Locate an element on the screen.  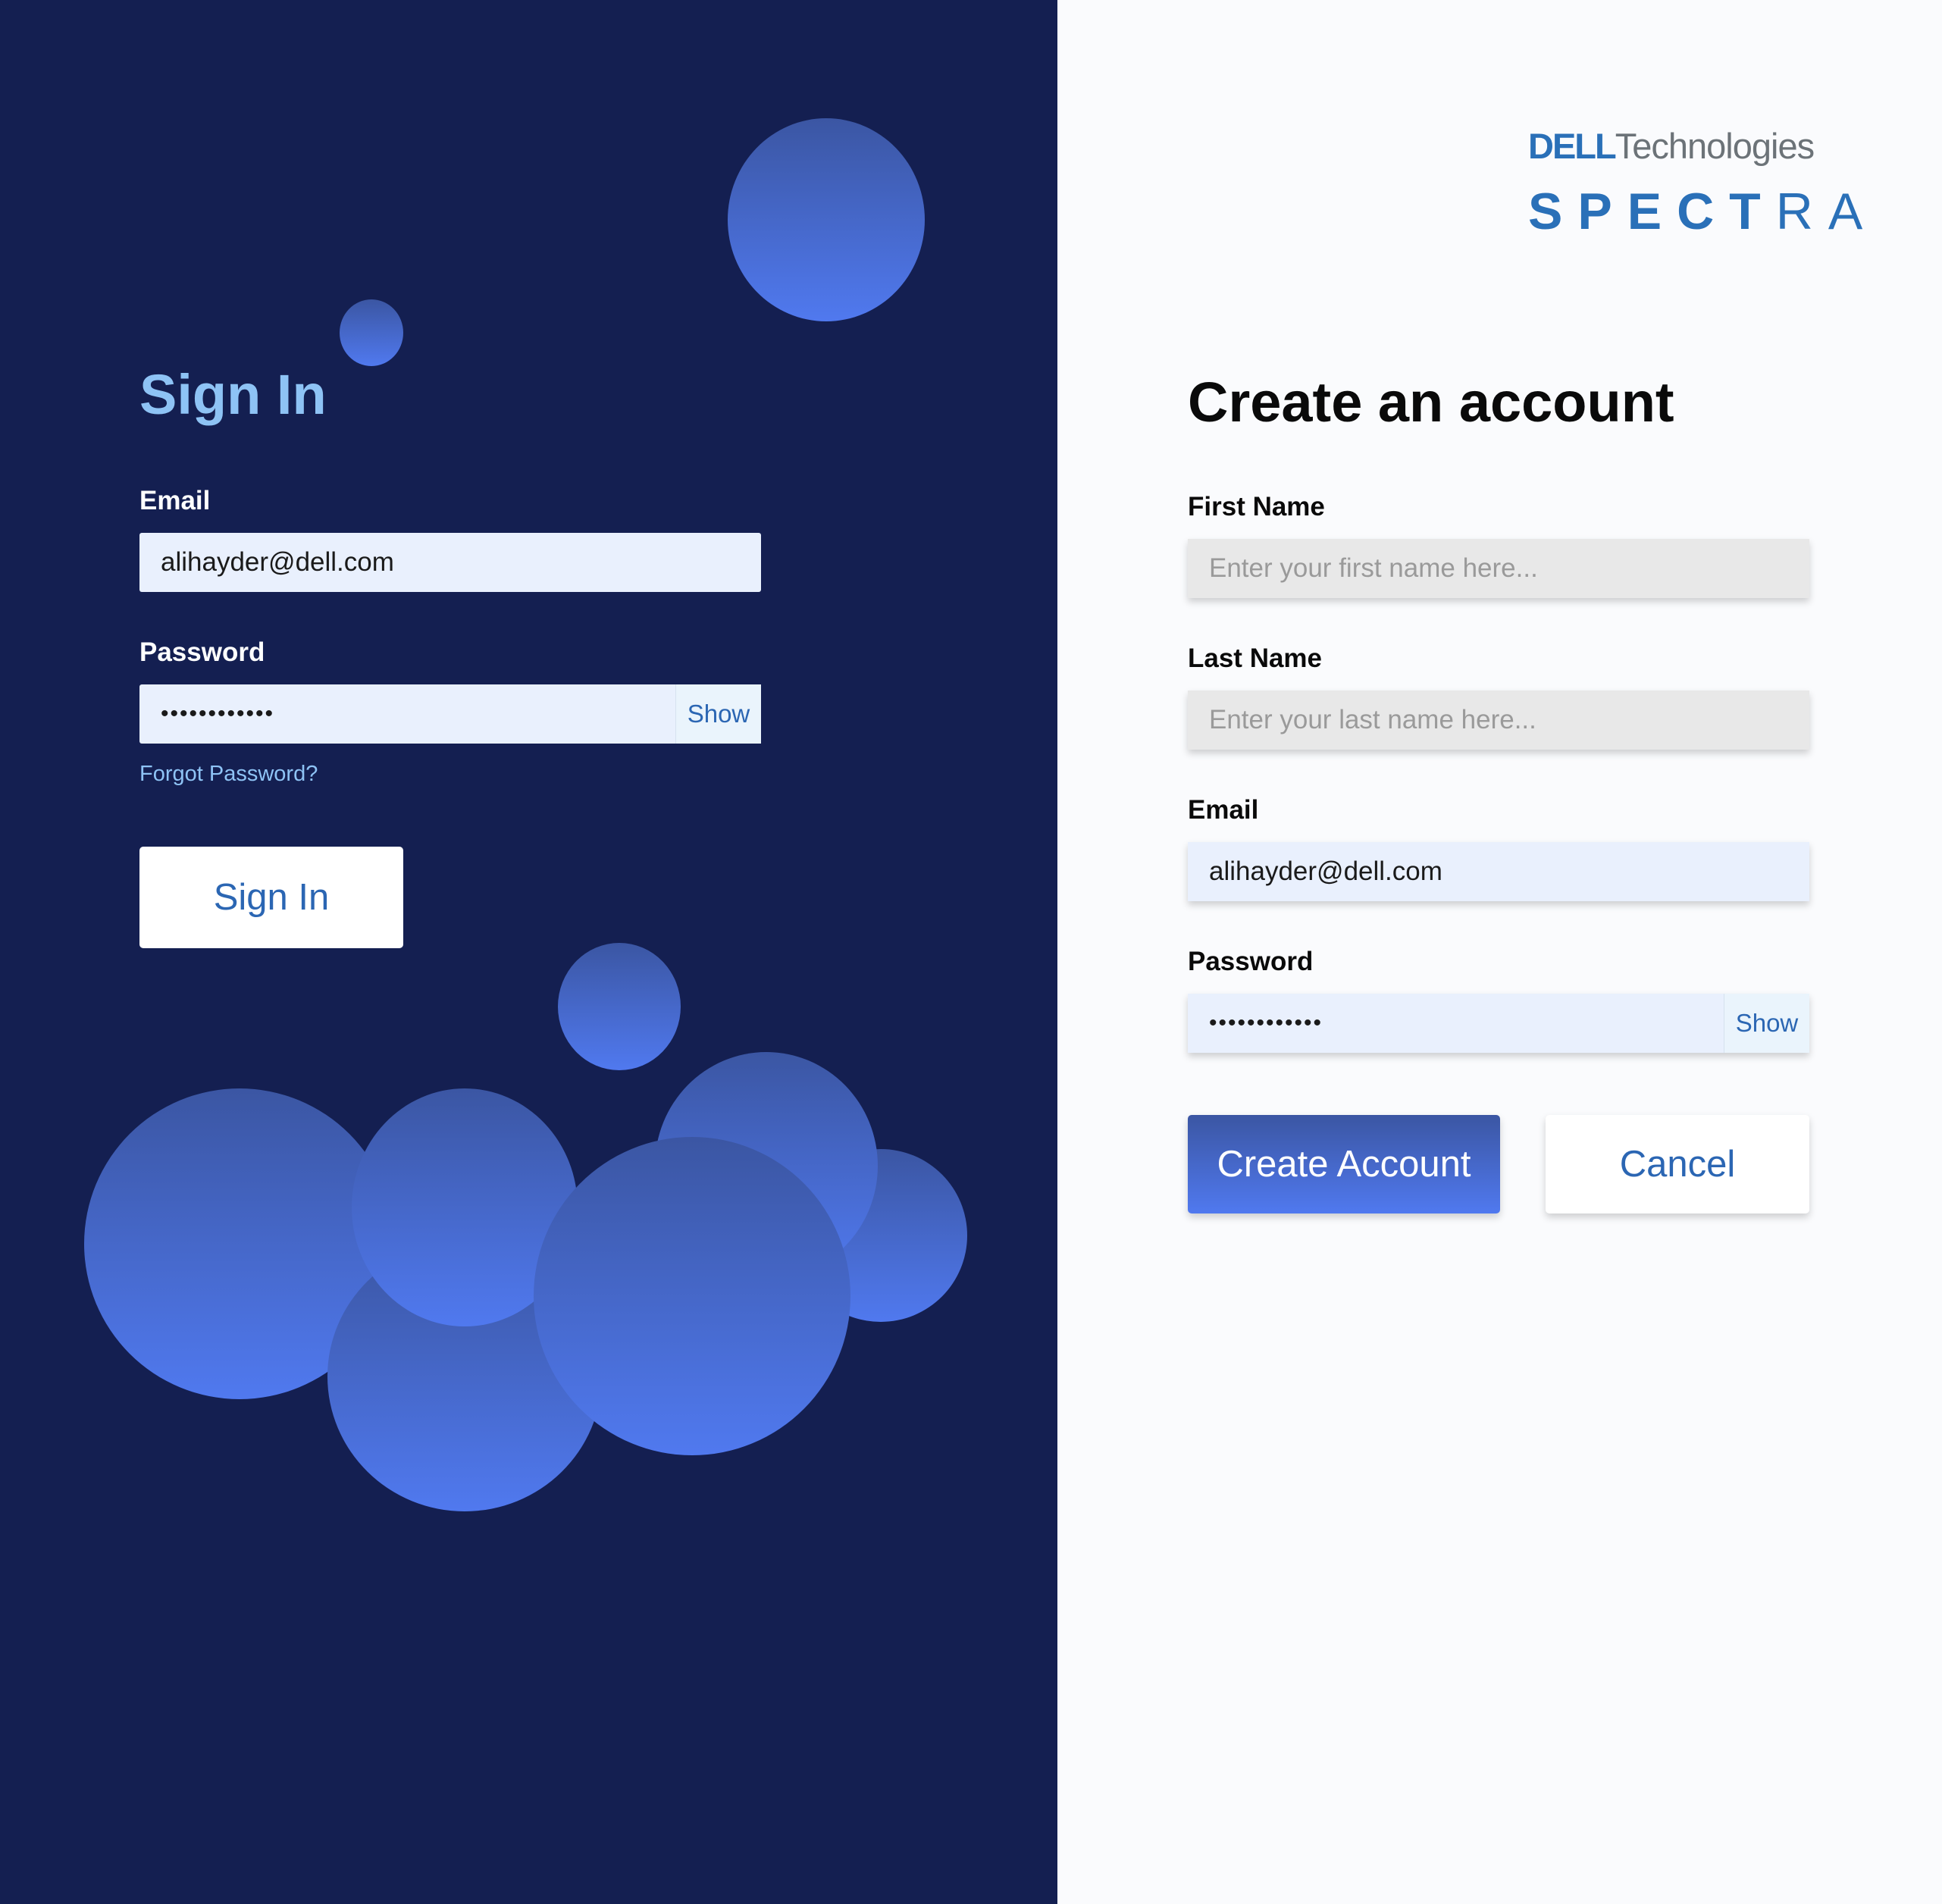
technologies-wordmark: Technologies is located at coordinates (1715, 146).